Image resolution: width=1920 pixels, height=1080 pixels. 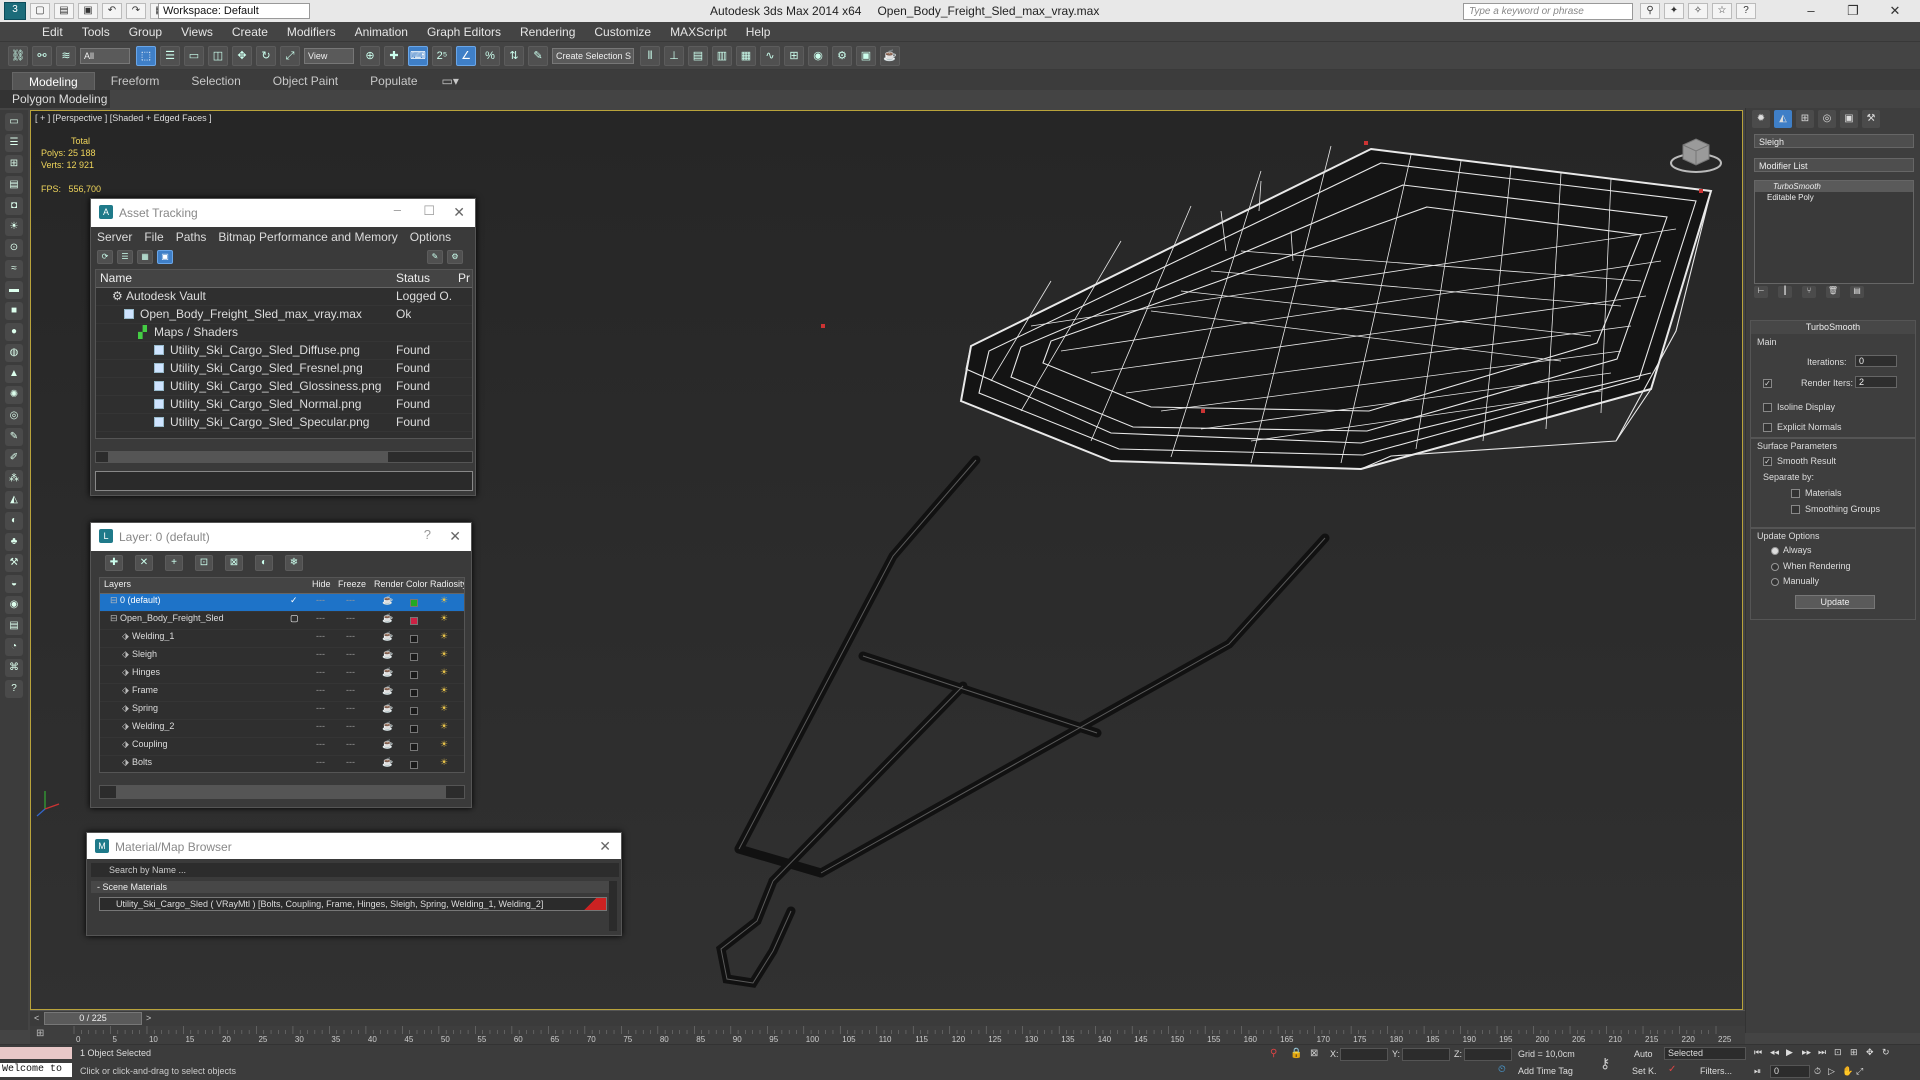 I want to click on time-slider-thumb: 0 / 225, so click(x=93, y=1018).